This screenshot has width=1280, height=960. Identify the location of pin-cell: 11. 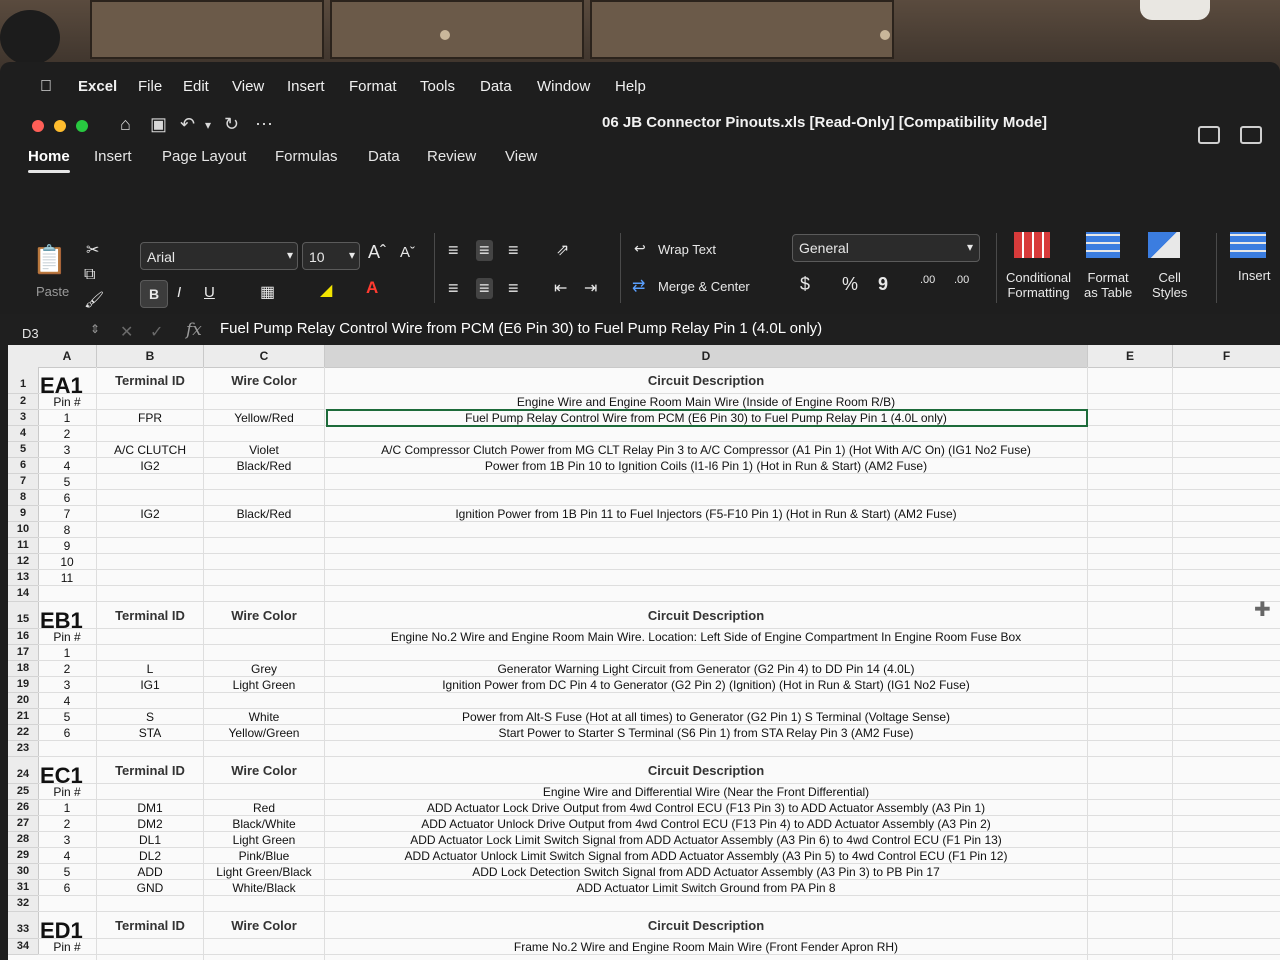
(67, 578).